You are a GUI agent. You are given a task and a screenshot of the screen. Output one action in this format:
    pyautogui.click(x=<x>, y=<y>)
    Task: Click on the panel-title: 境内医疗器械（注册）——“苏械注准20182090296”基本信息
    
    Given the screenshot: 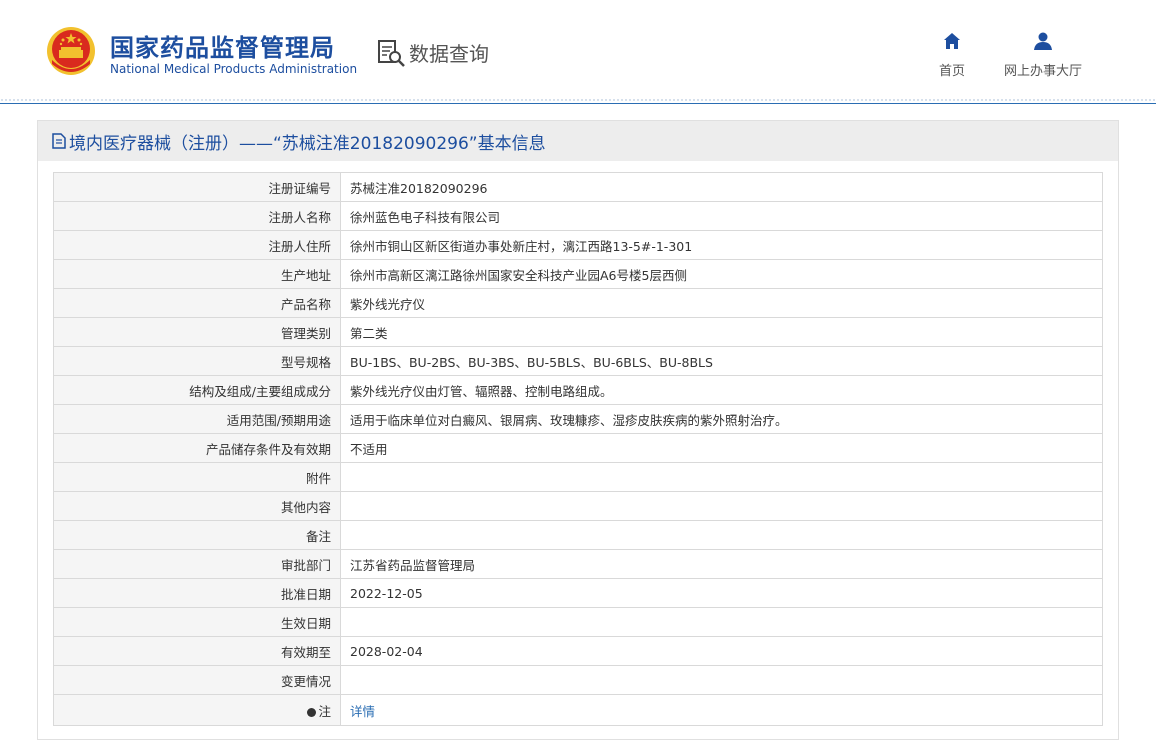 What is the action you would take?
    pyautogui.click(x=578, y=141)
    